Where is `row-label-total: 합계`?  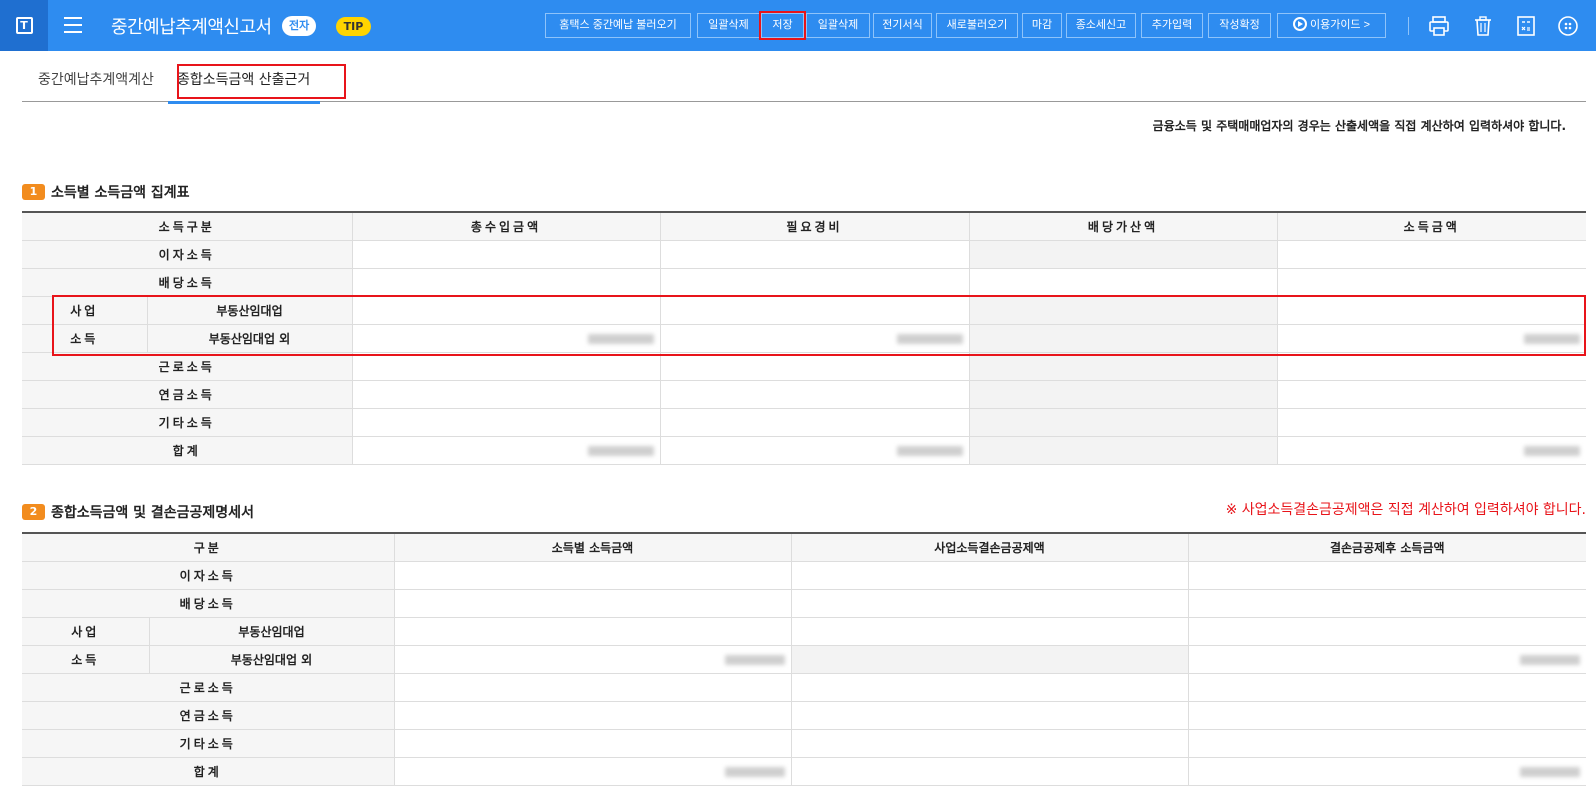
row-label-total: 합계 is located at coordinates (208, 771).